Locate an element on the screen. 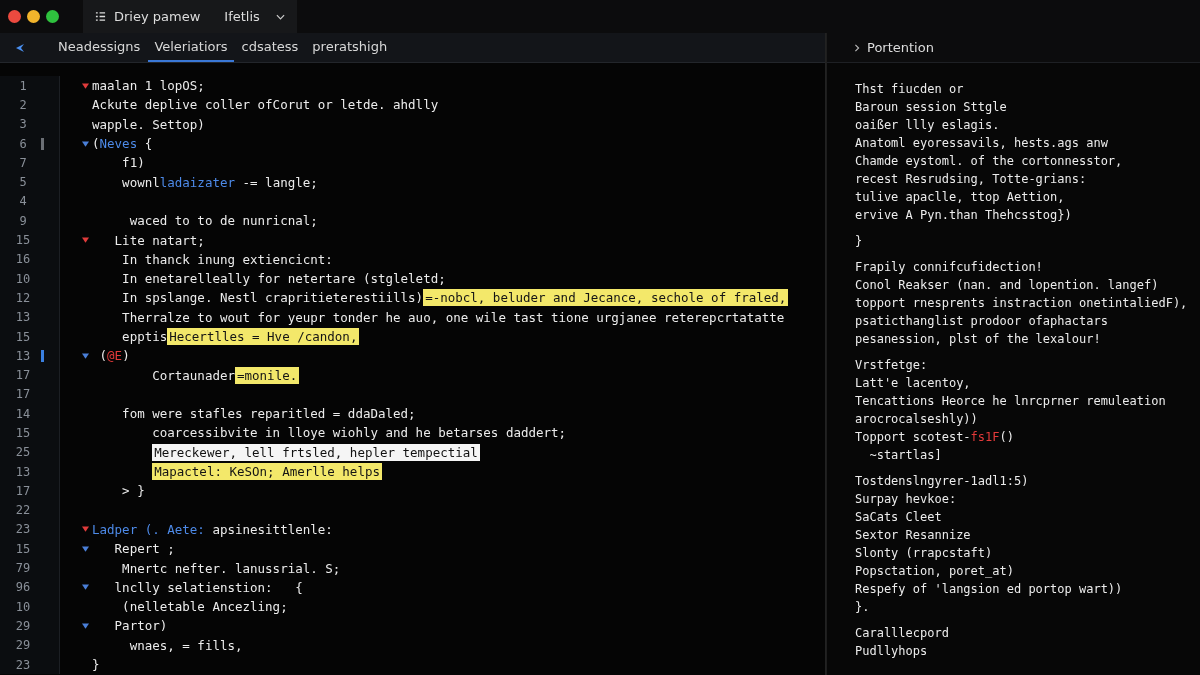 This screenshot has width=1200, height=675. panel-text: Pudllyhops is located at coordinates (891, 651).